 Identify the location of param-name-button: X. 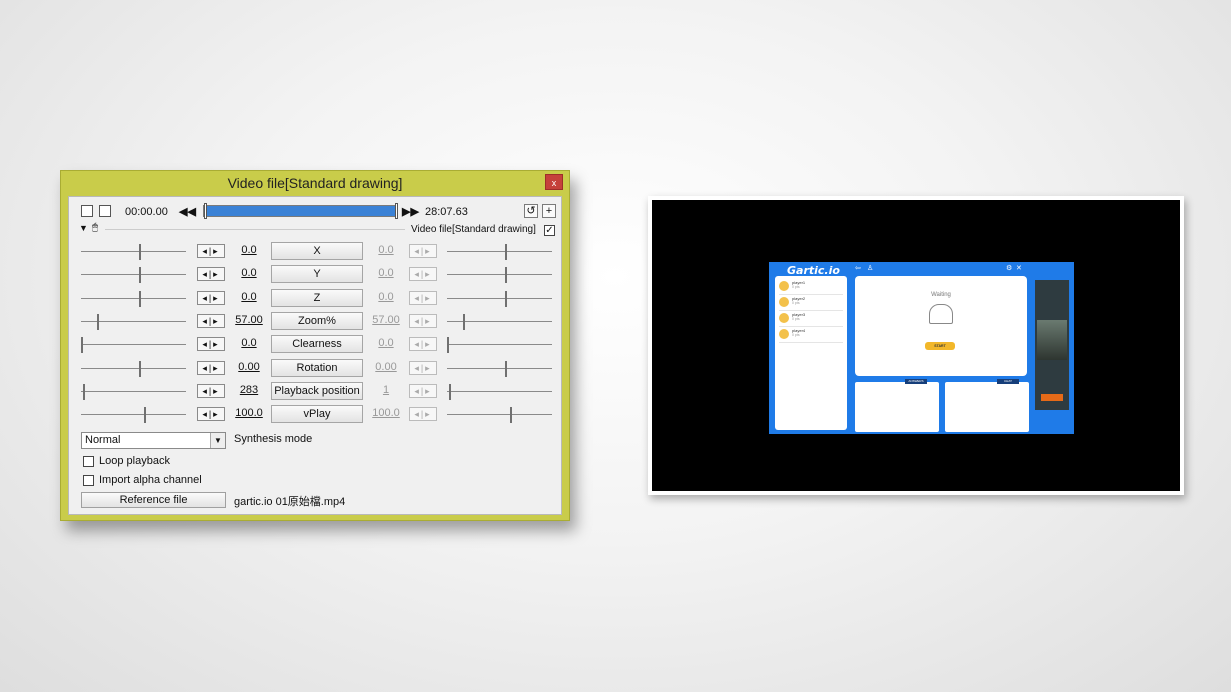
(317, 251).